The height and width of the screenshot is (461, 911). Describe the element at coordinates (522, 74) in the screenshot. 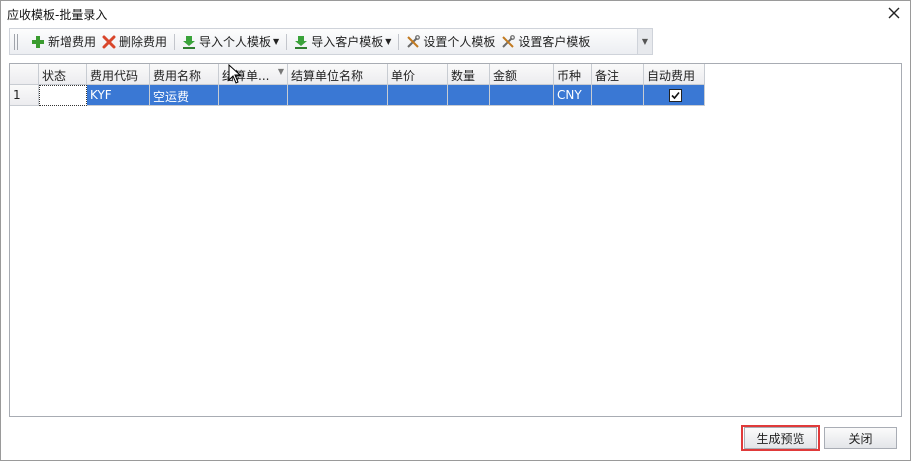

I see `column-header-amount: 金额` at that location.